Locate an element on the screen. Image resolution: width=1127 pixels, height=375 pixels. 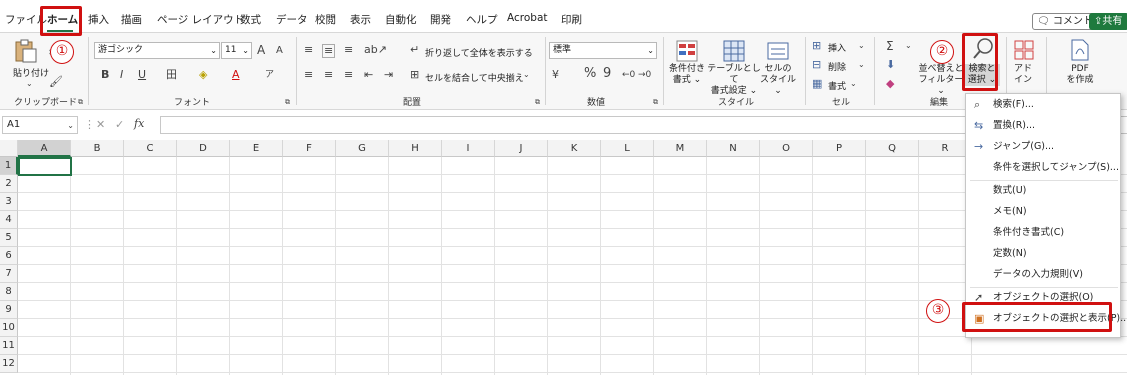
column-header: I is located at coordinates (468, 148).